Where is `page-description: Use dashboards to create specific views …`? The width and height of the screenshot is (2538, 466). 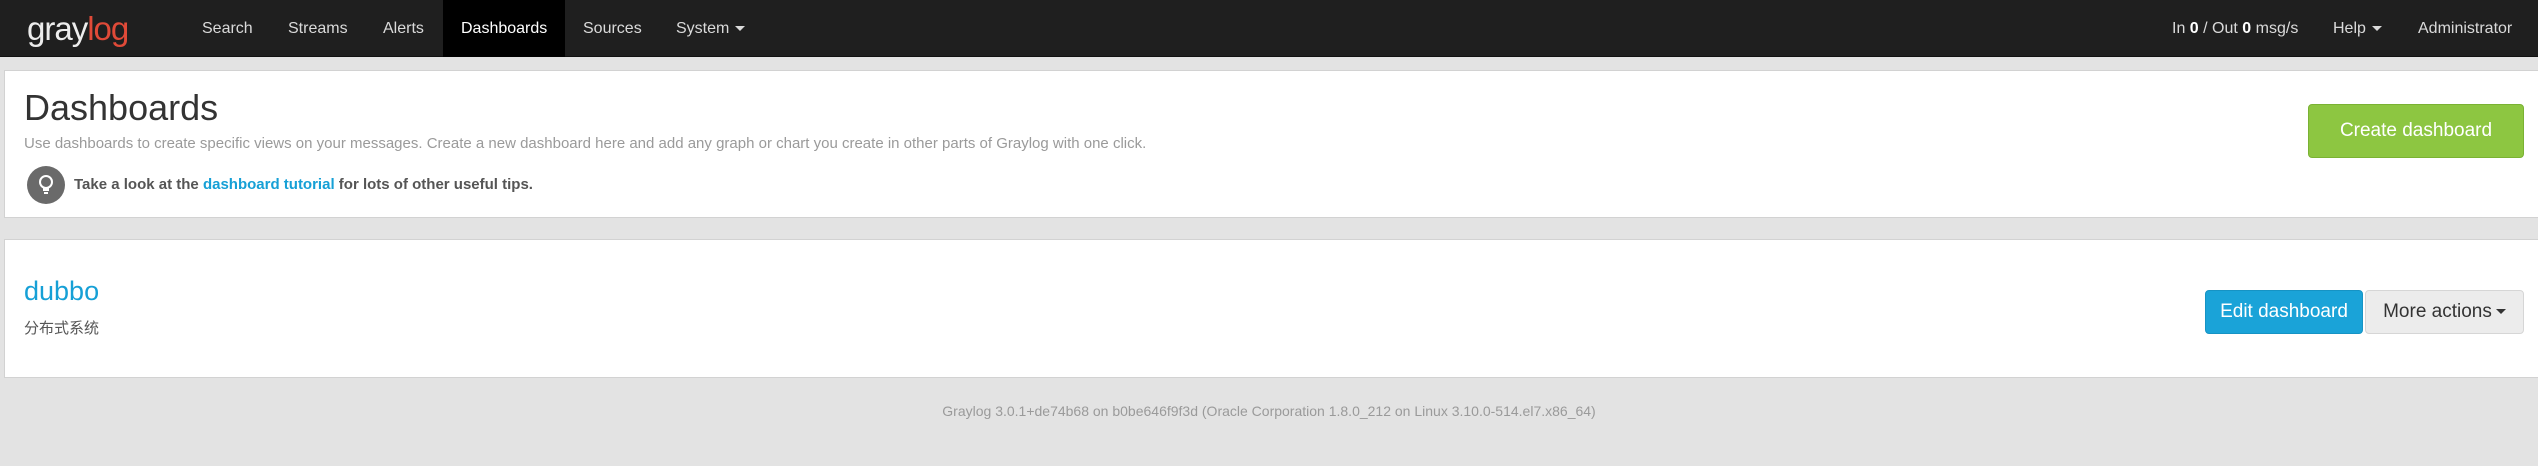 page-description: Use dashboards to create specific views … is located at coordinates (585, 143).